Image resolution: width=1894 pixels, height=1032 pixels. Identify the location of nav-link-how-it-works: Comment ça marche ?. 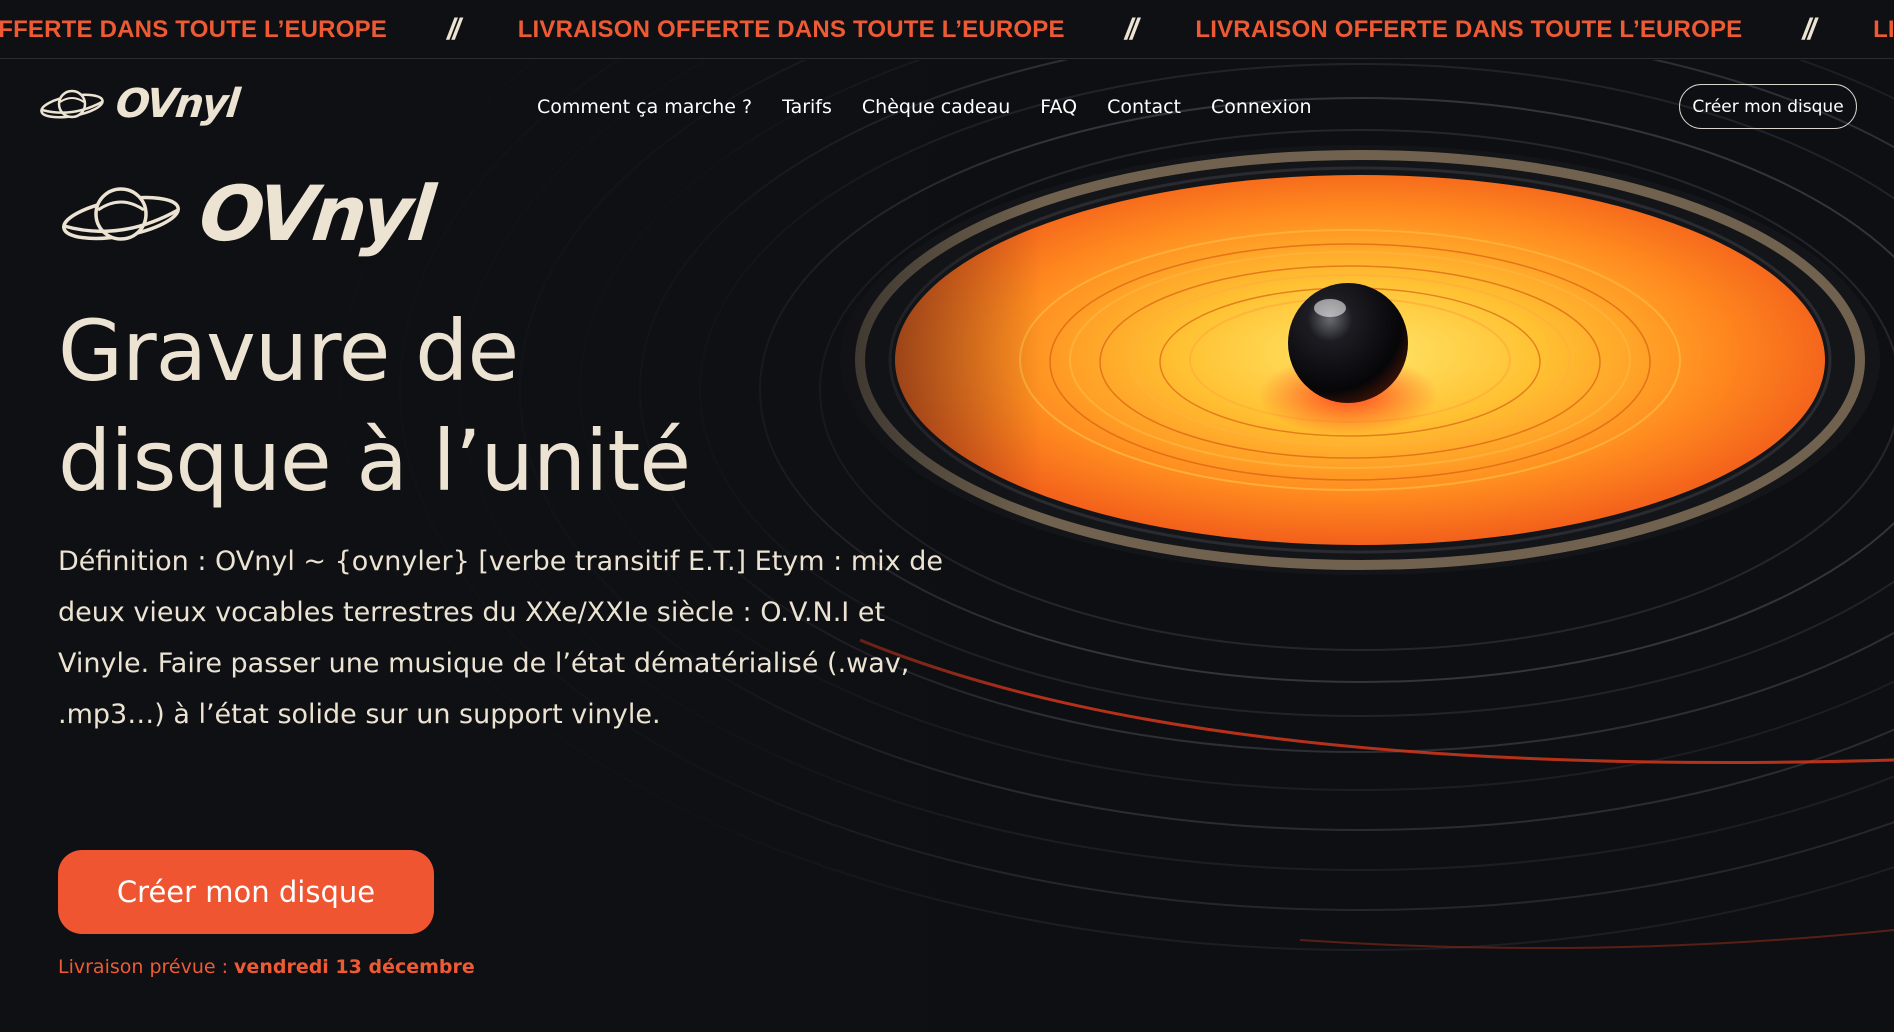
(644, 107).